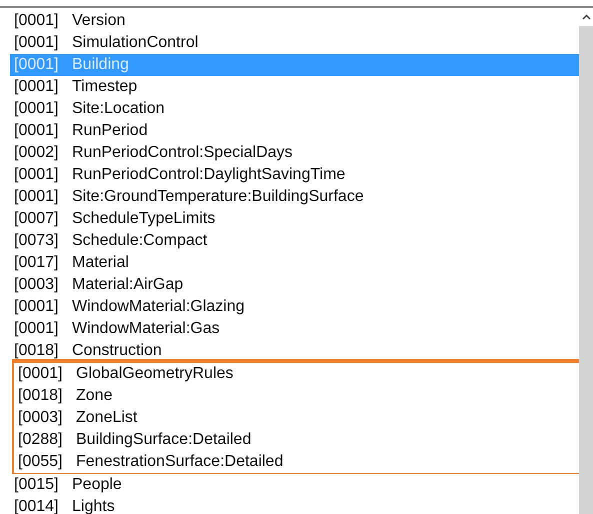  Describe the element at coordinates (107, 418) in the screenshot. I see `item-name: ZoneList` at that location.